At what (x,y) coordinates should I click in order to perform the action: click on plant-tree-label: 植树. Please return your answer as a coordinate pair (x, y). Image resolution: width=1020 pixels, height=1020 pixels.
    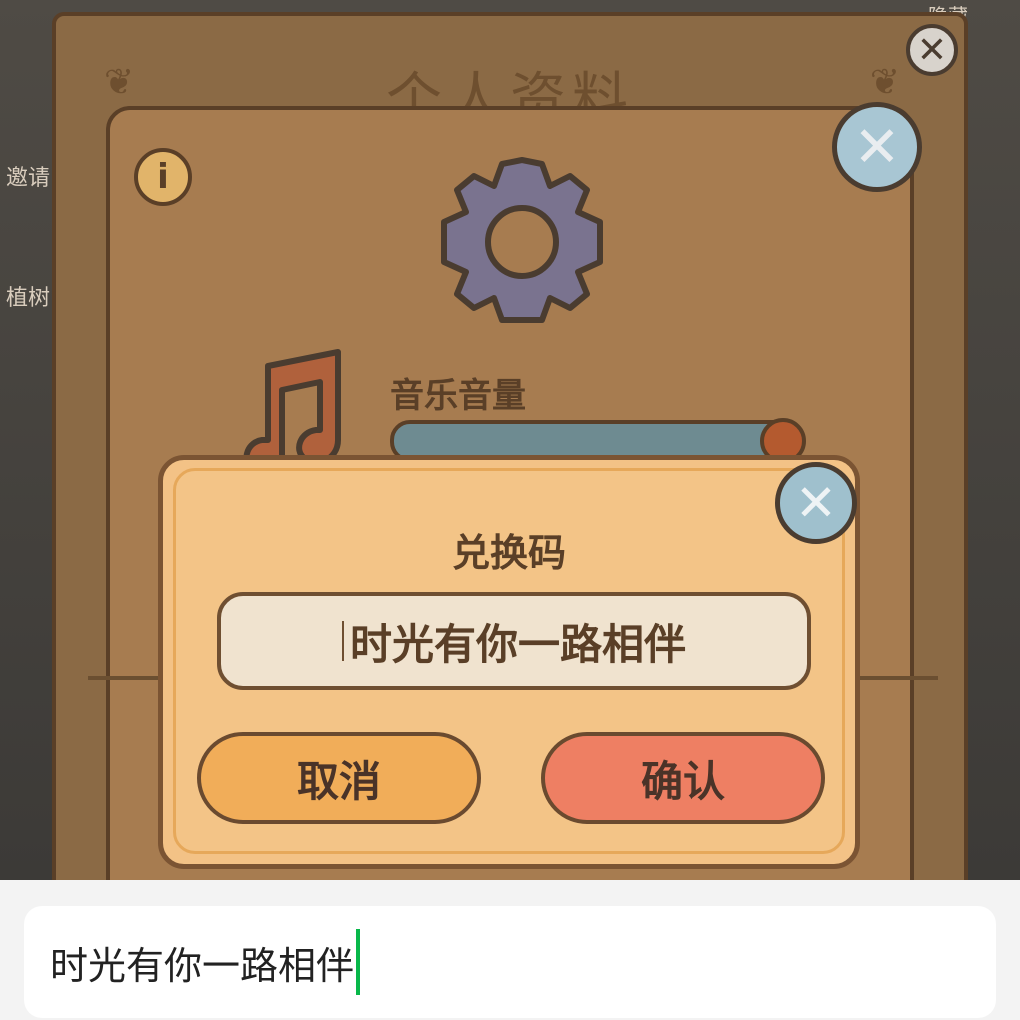
    Looking at the image, I should click on (28, 298).